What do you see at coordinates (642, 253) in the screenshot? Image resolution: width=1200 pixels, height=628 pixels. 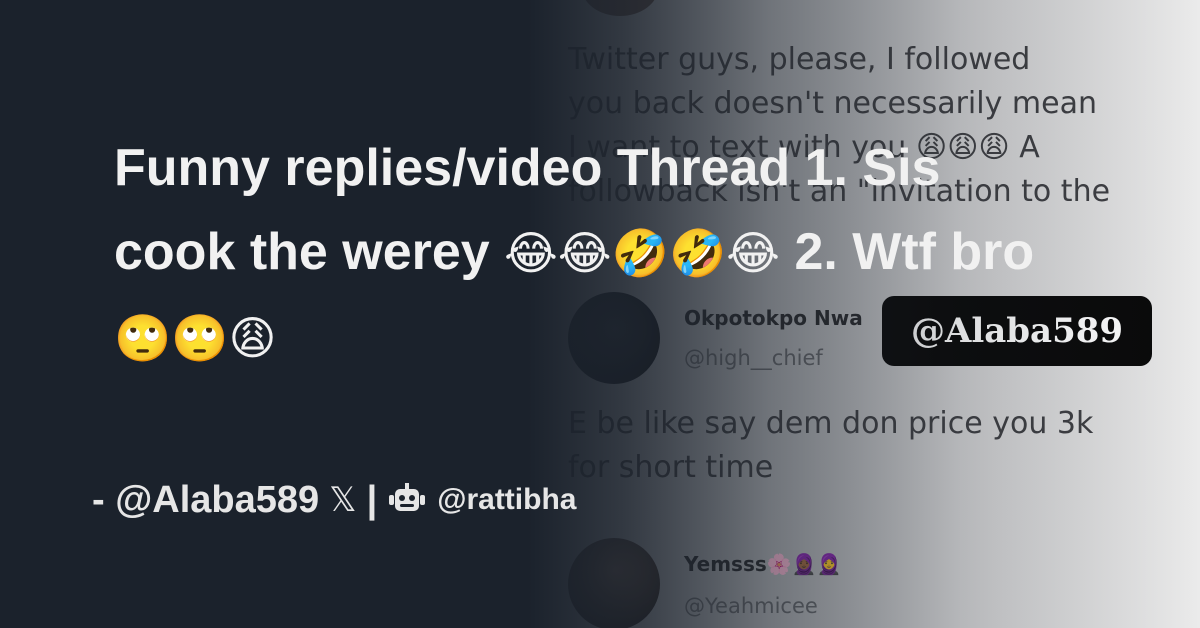 I see `emoji-group: 😂😂🤣🤣😂` at bounding box center [642, 253].